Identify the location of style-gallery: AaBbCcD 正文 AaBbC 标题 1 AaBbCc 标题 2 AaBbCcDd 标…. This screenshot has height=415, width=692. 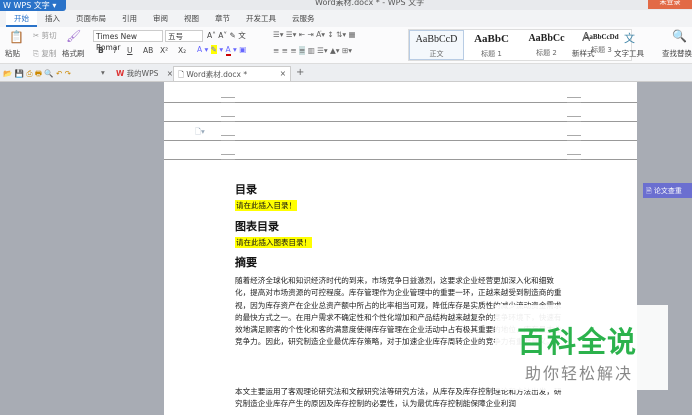
(520, 45).